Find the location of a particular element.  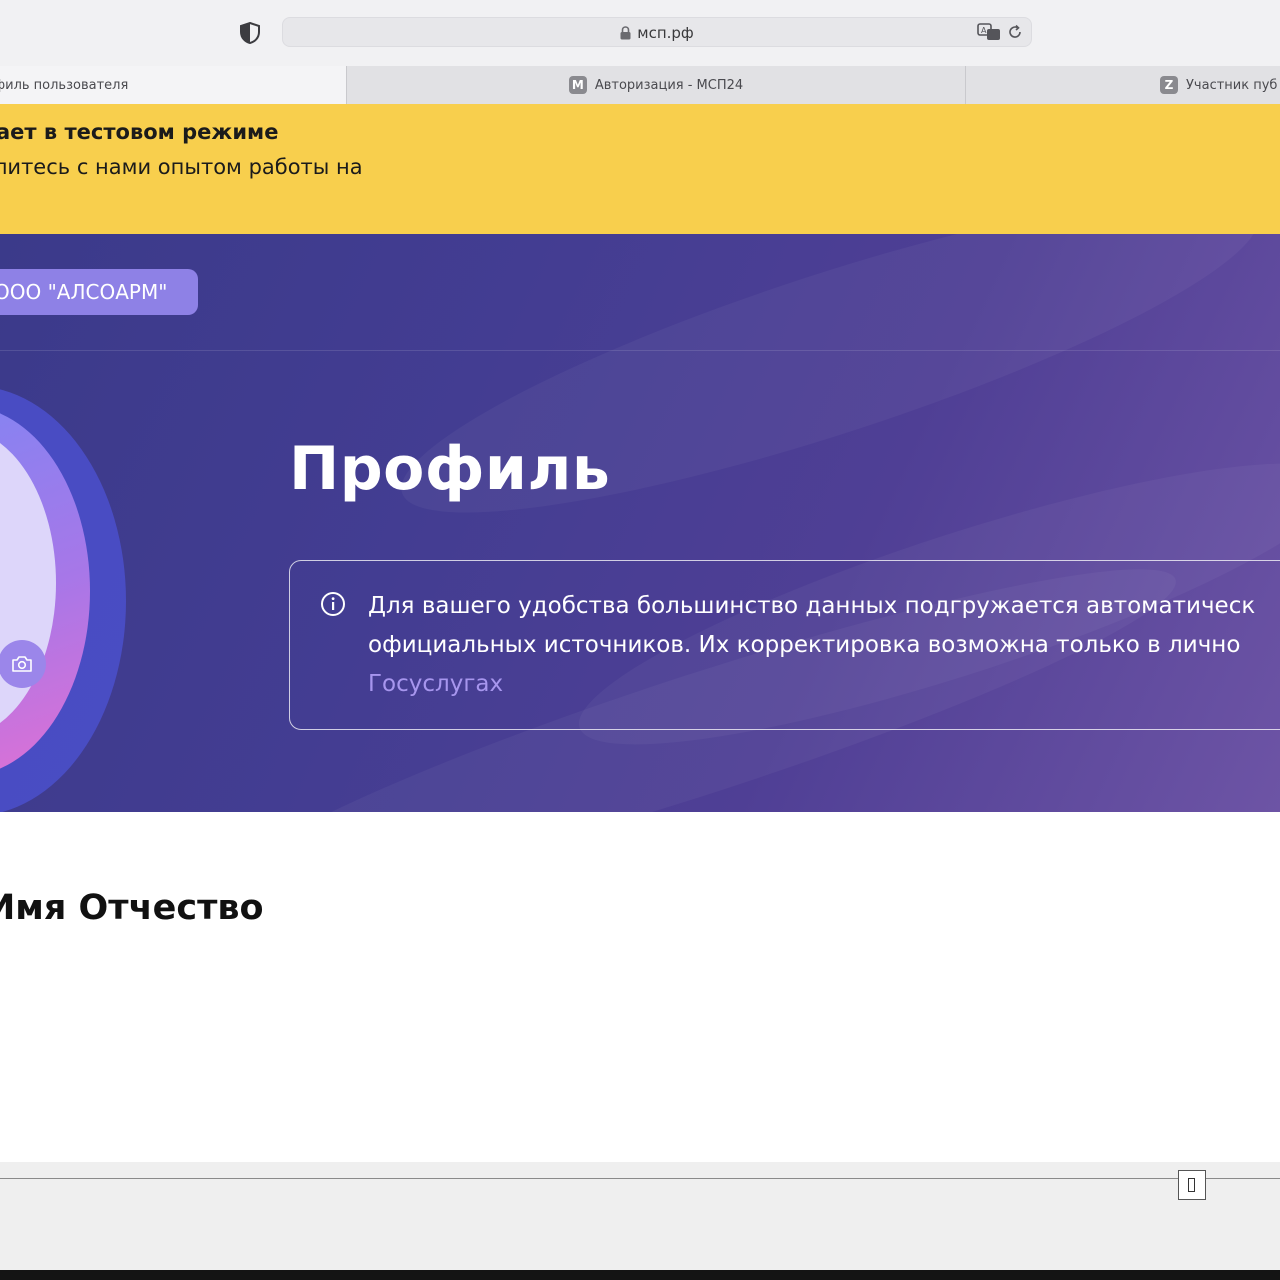

tab-participant: Z Участник пуб is located at coordinates (1123, 85).